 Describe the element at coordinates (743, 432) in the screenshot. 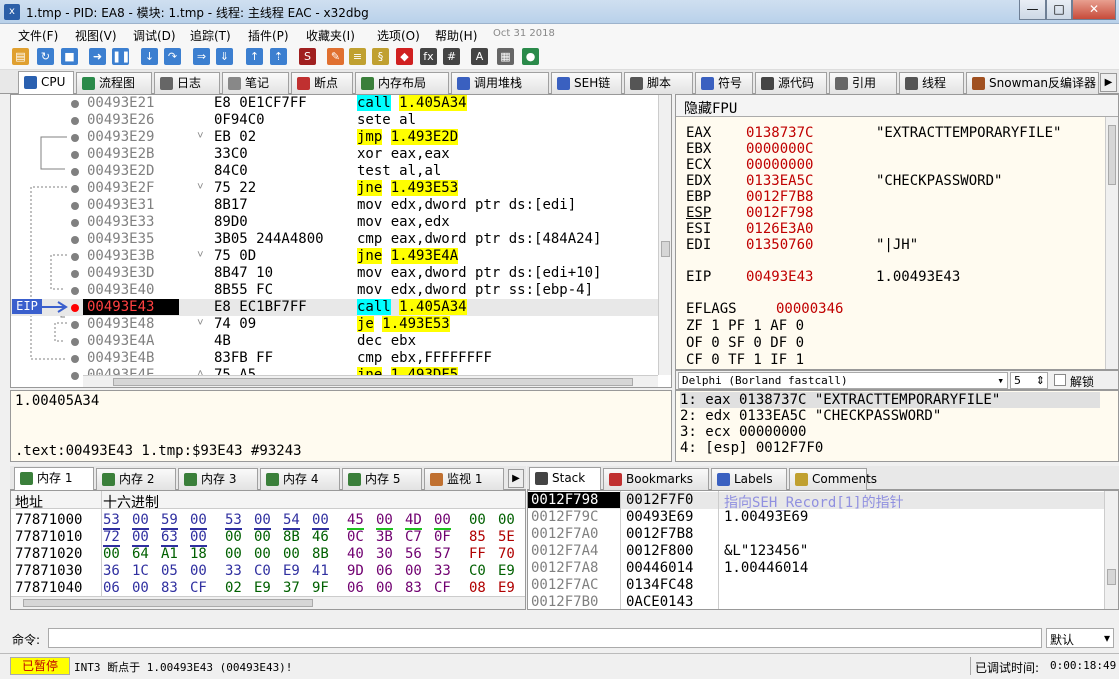

I see `argument-row: 3: ecx 00000000` at that location.